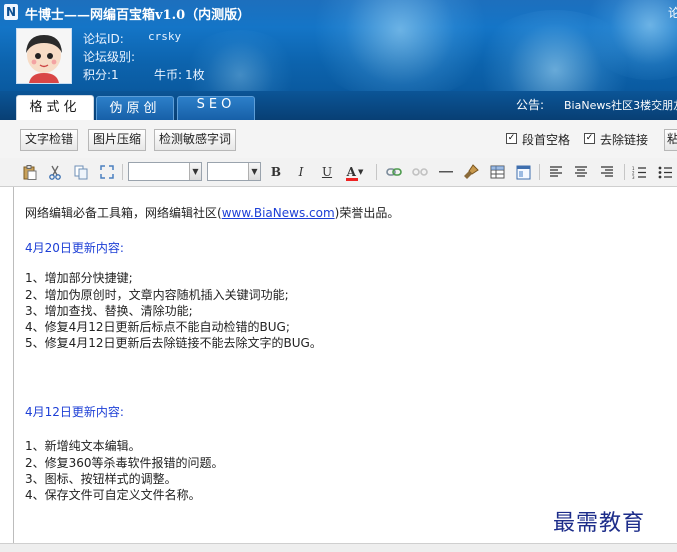 This screenshot has height=552, width=677. Describe the element at coordinates (157, 327) in the screenshot. I see `update1-item: 4、修复4月12日更新后标点不能自动检错的BUG;` at that location.